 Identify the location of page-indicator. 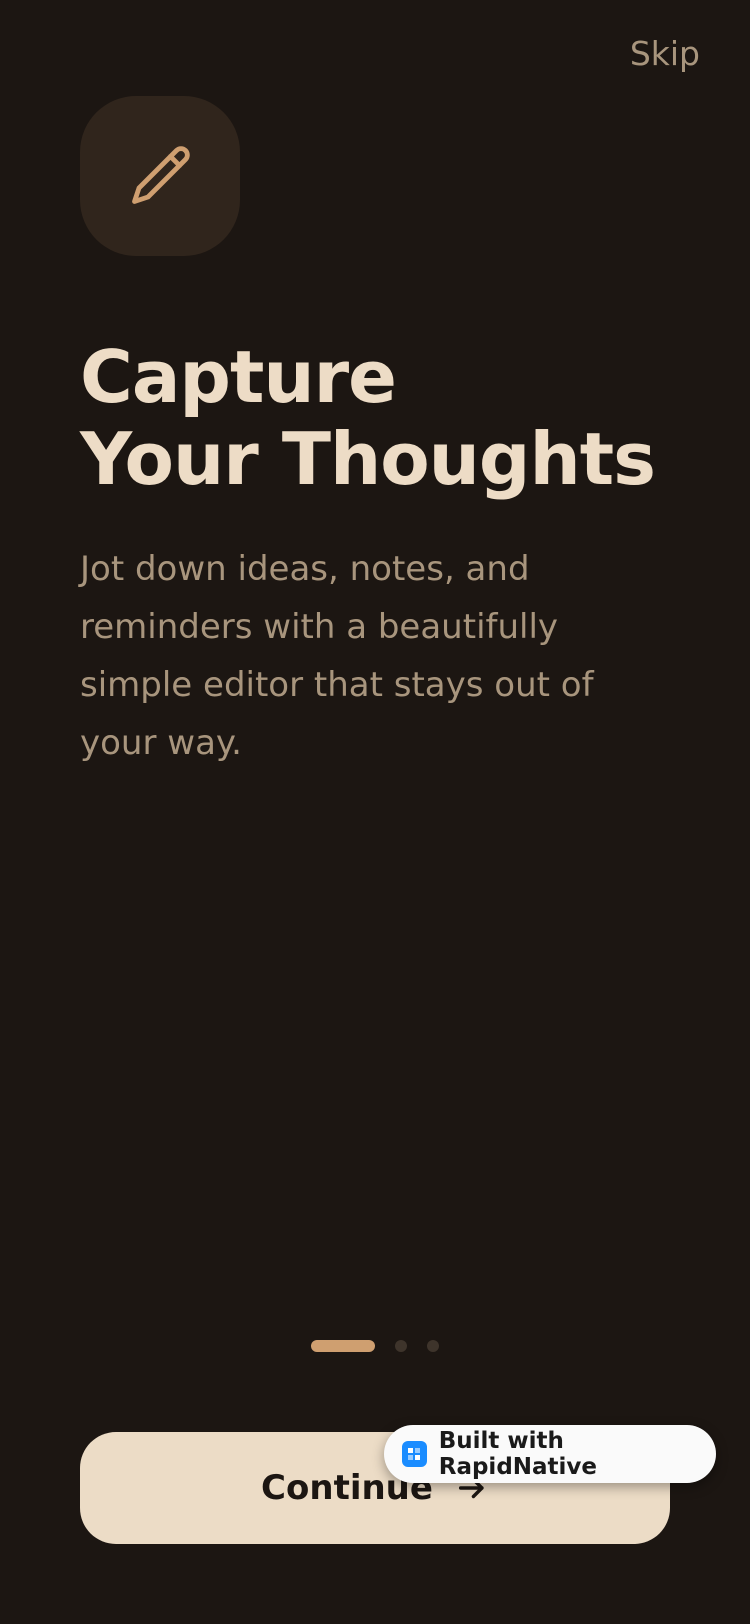
(375, 1346).